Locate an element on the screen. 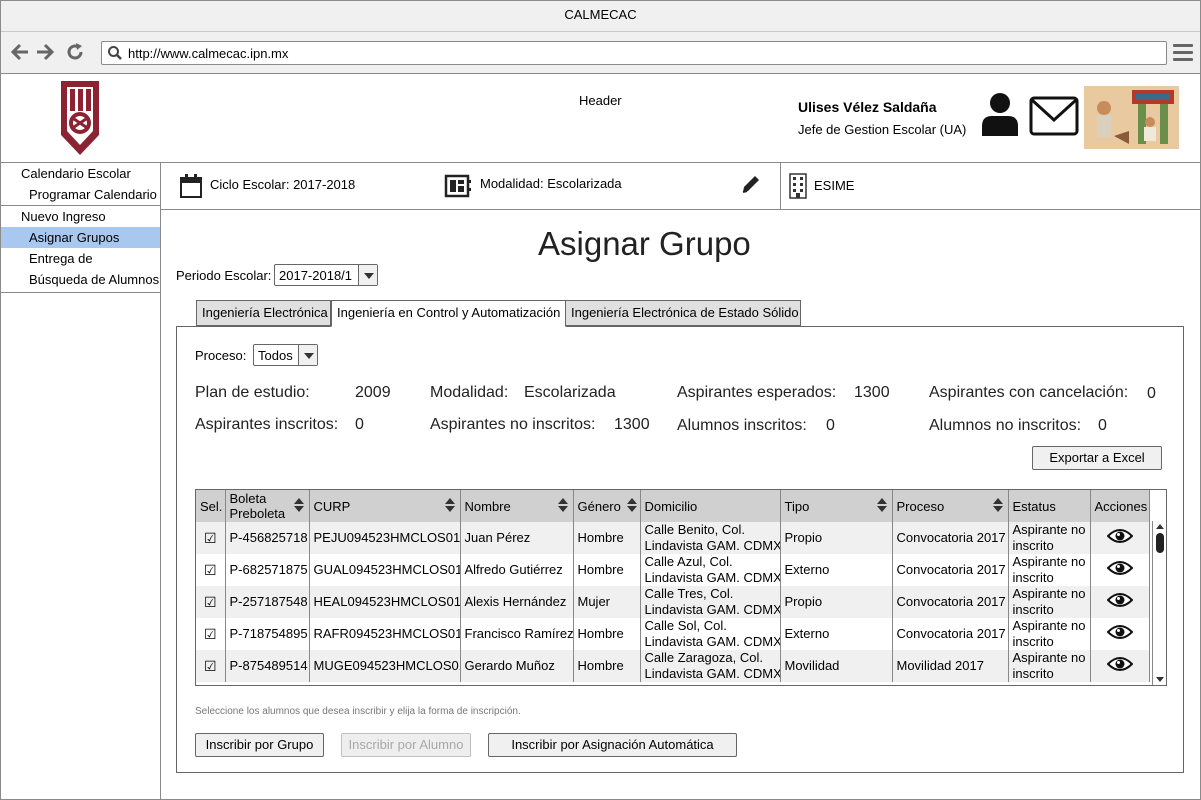 Image resolution: width=1201 pixels, height=800 pixels. col-header-proceso: Proceso is located at coordinates (950, 506).